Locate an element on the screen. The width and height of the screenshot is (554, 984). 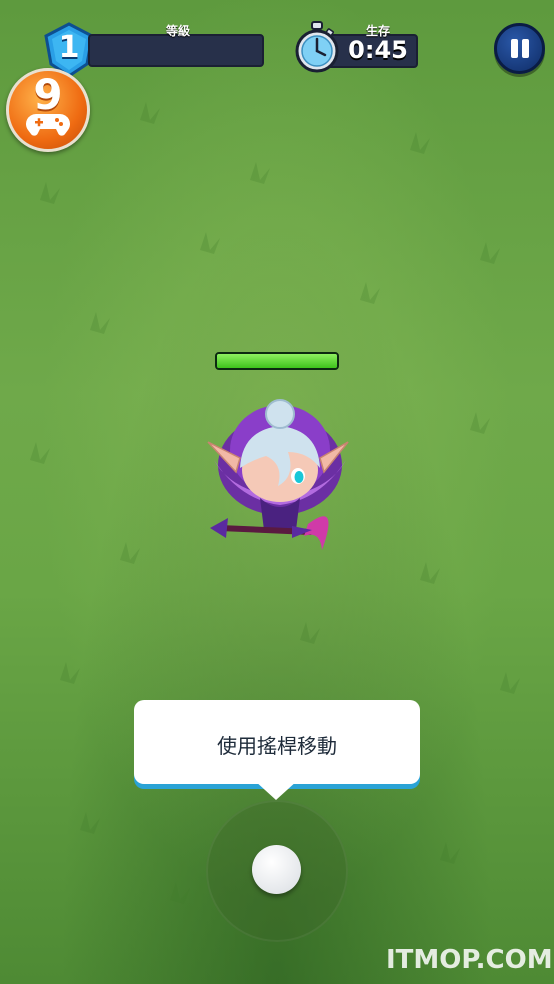
hero-character is located at coordinates (278, 474).